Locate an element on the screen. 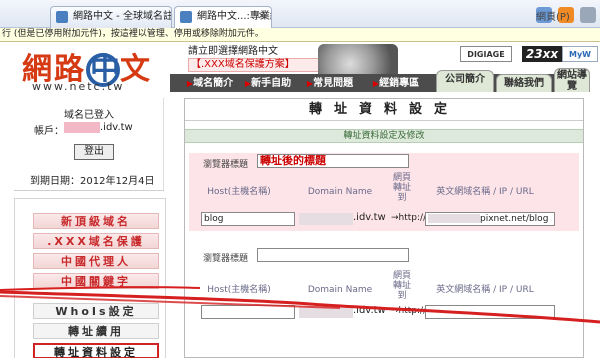 Image resolution: width=600 pixels, height=358 pixels. tab-company: 公司簡介 is located at coordinates (465, 81).